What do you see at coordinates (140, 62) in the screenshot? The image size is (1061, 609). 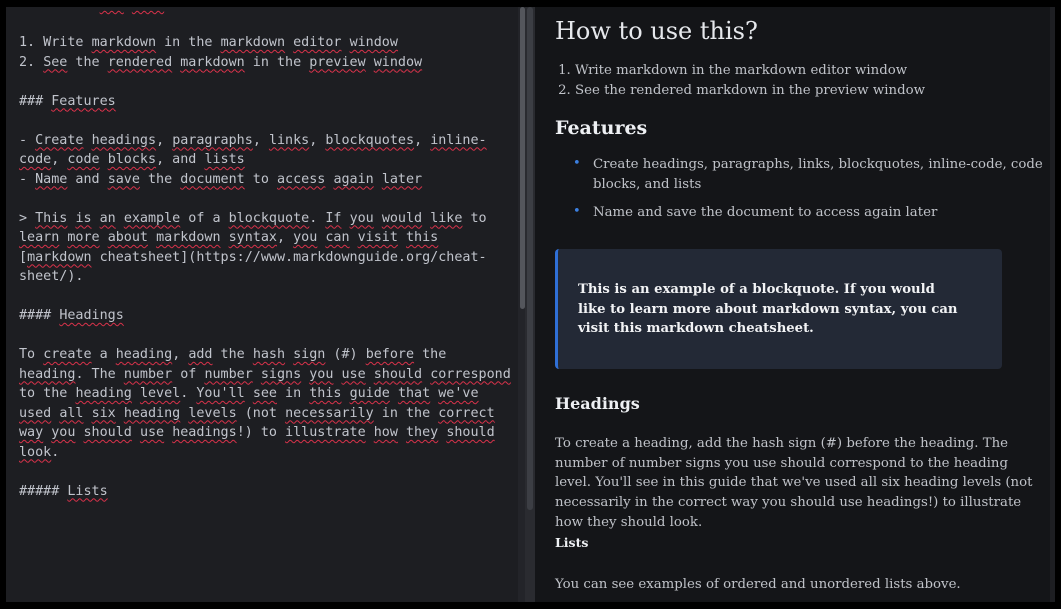 I see `spellcheck-word: rendered` at bounding box center [140, 62].